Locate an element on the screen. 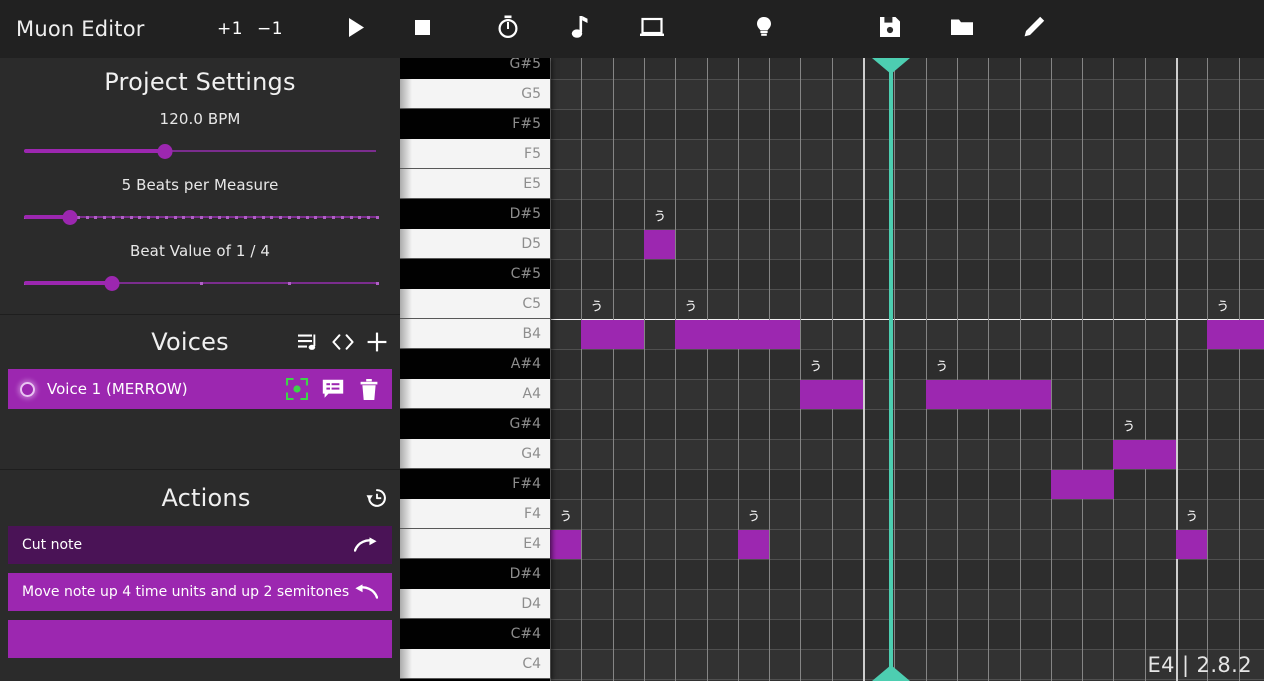  piano-key-ds4: D#4 is located at coordinates (475, 574).